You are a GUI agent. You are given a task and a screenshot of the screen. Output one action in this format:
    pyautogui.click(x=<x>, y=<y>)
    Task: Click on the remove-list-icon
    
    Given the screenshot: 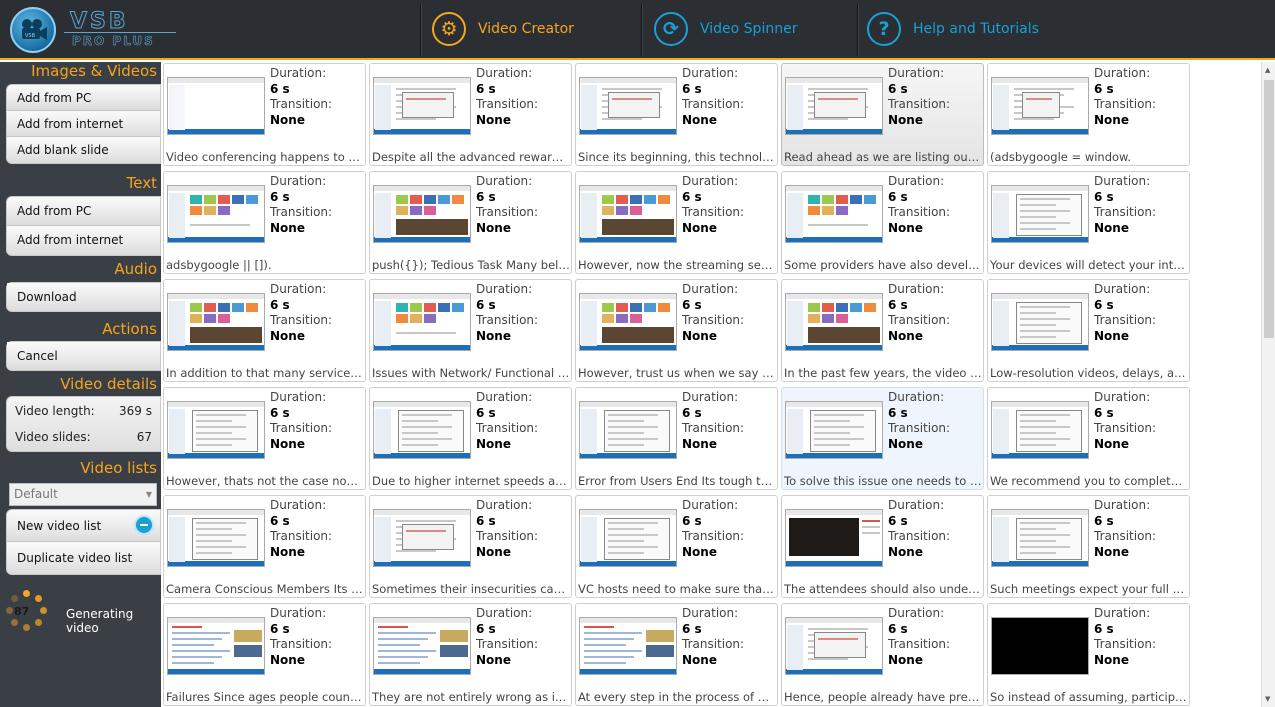 What is the action you would take?
    pyautogui.click(x=144, y=525)
    